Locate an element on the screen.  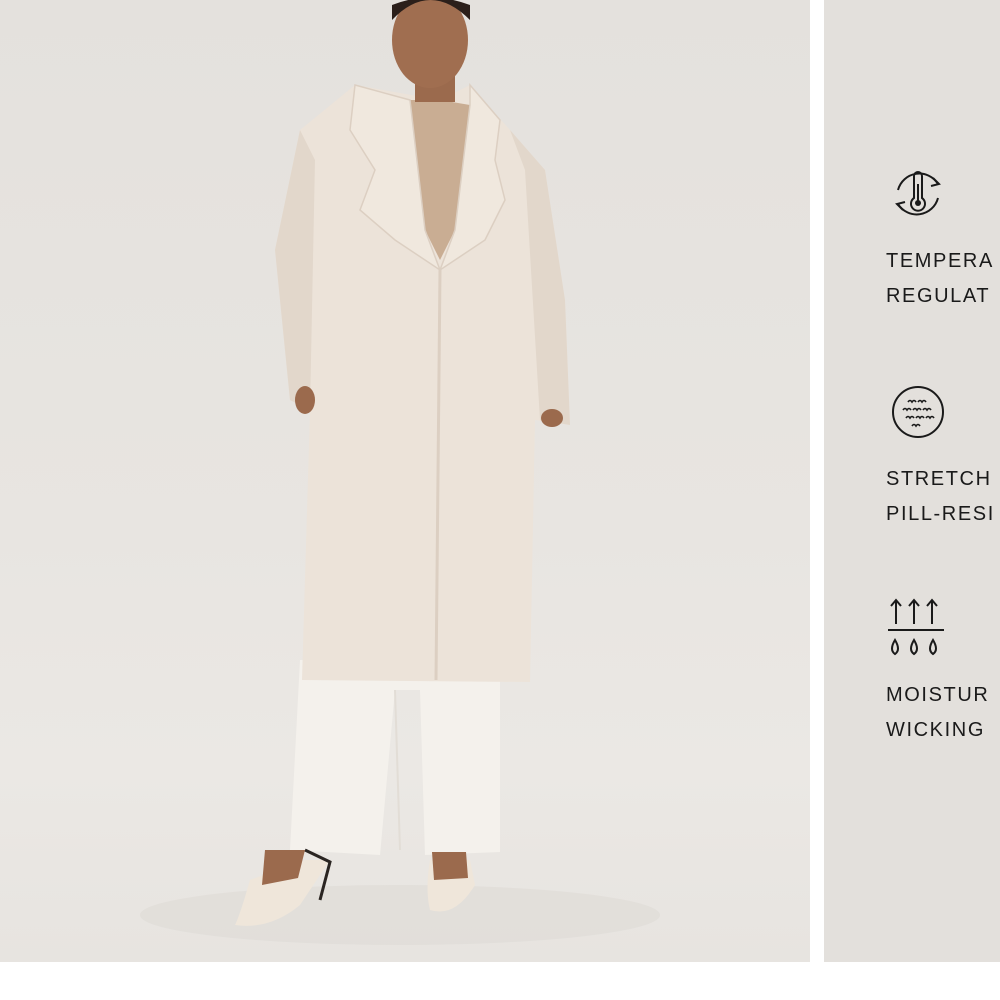
feature-moisture-wicking: MOISTUR WICKING is located at coordinates (943, 672).